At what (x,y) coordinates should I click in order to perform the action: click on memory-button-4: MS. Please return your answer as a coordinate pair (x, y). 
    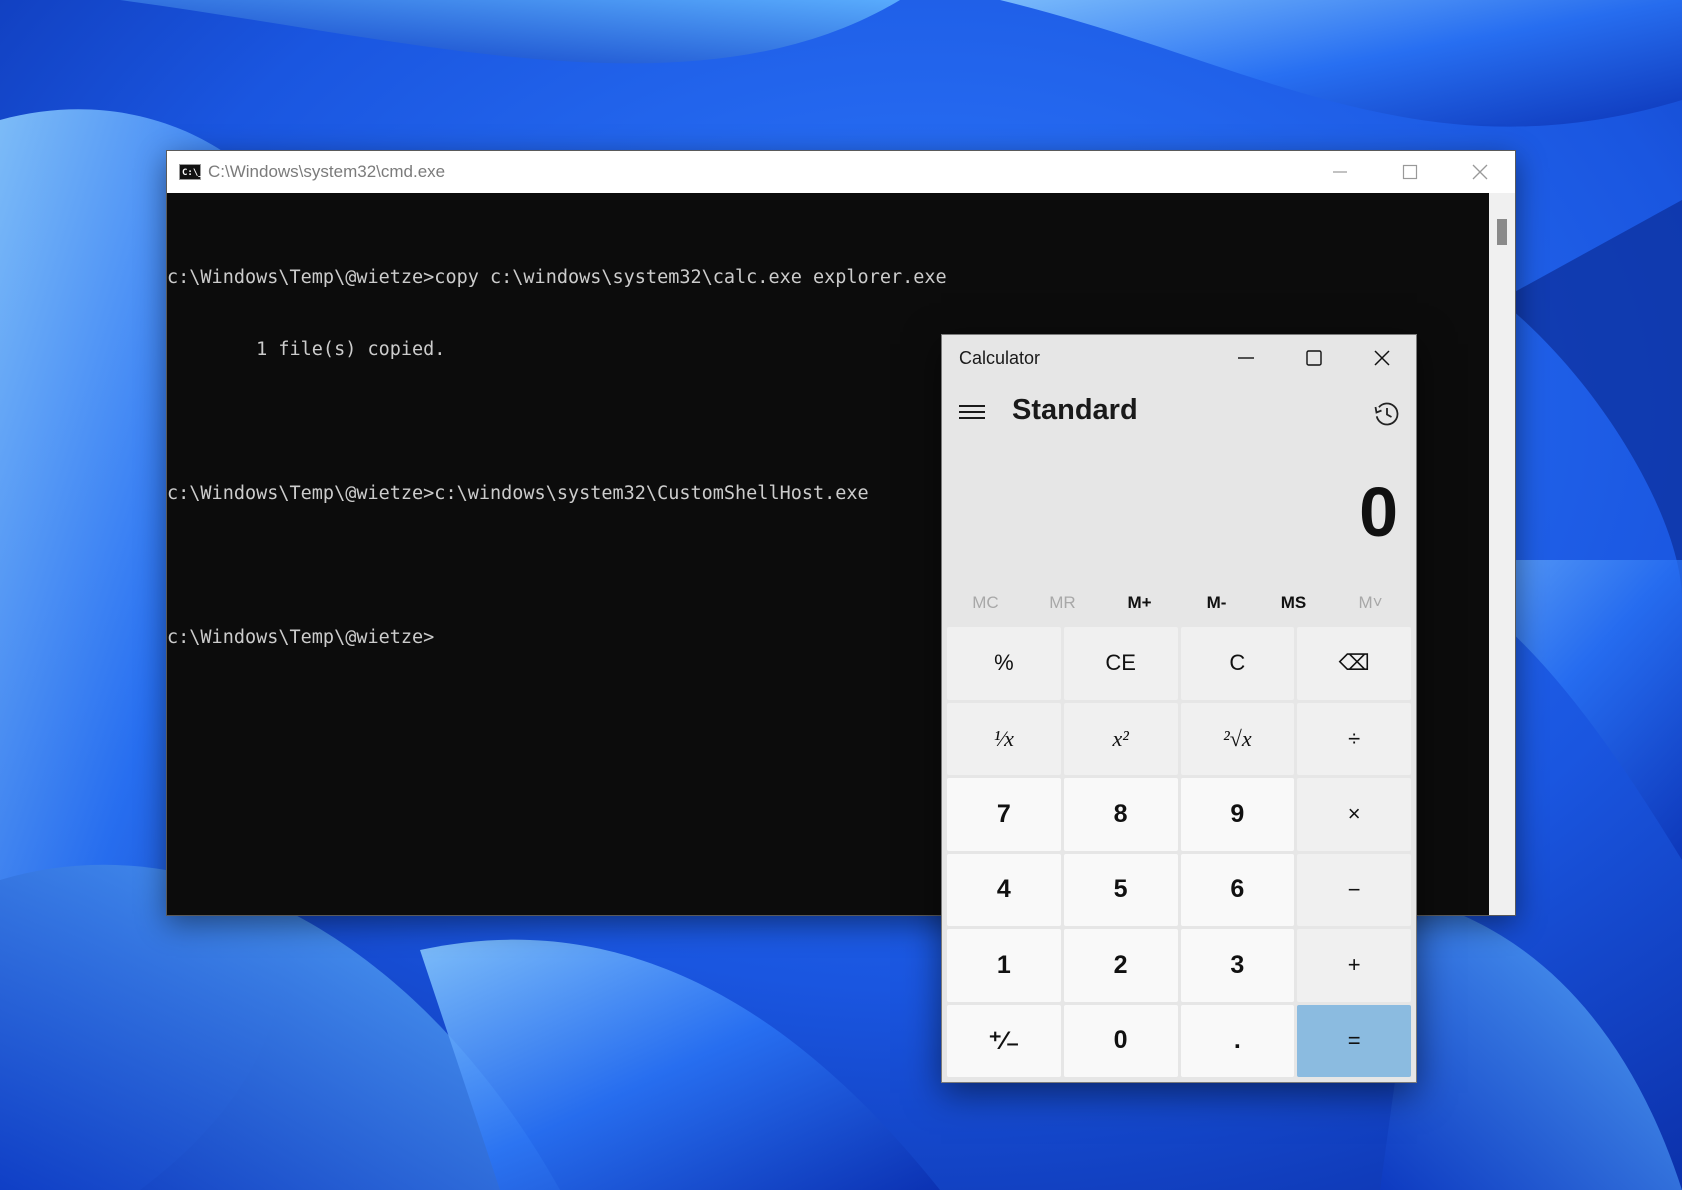
    Looking at the image, I should click on (1293, 603).